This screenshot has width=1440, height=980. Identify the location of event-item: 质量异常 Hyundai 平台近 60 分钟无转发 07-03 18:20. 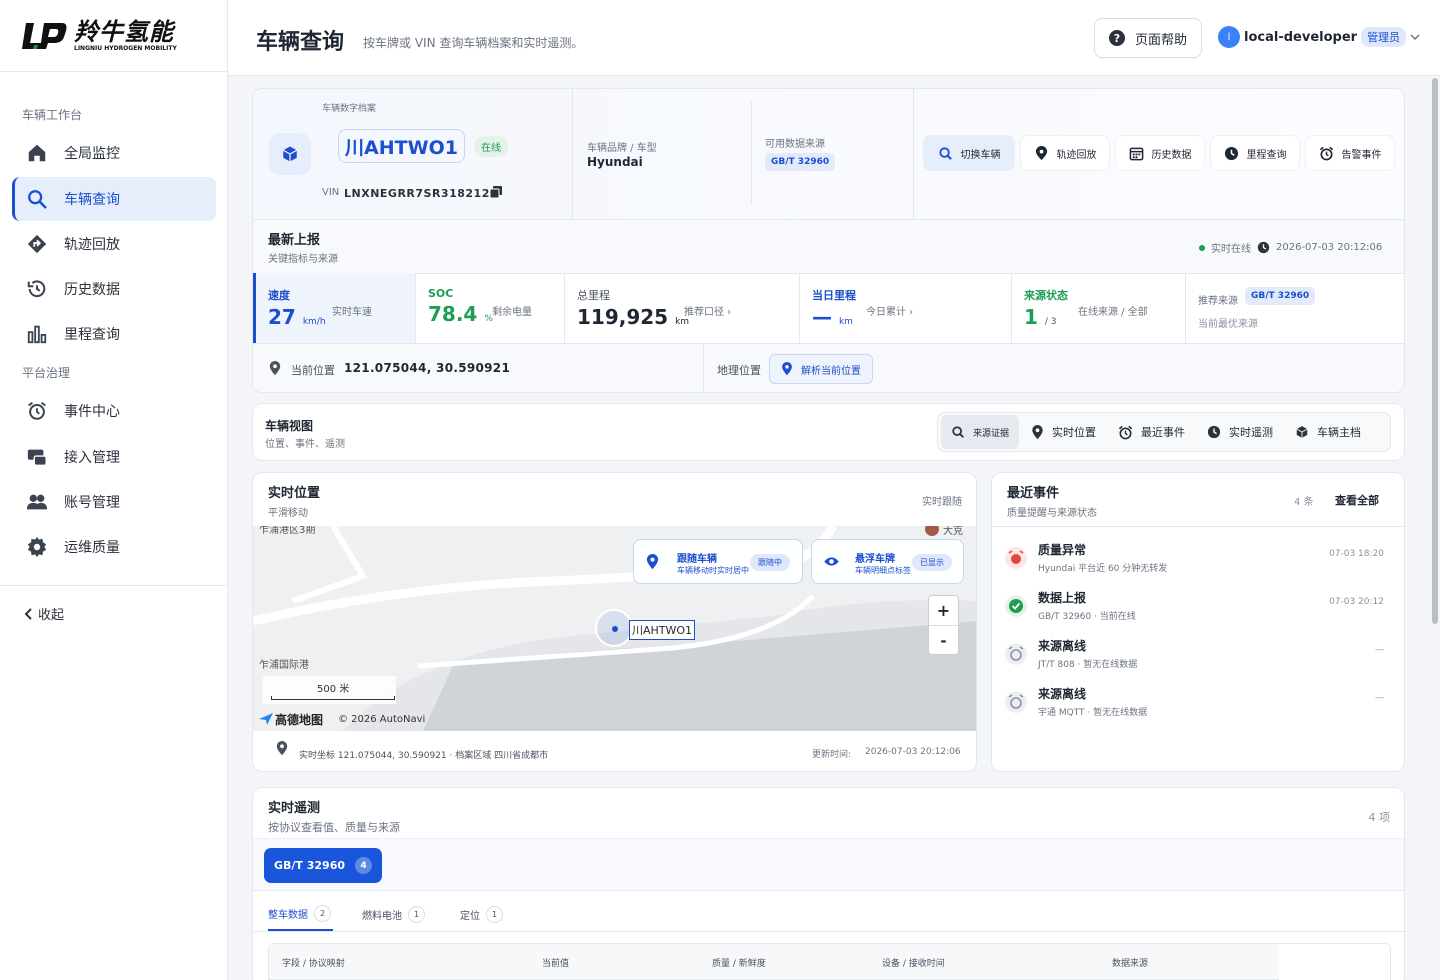
(1188, 565).